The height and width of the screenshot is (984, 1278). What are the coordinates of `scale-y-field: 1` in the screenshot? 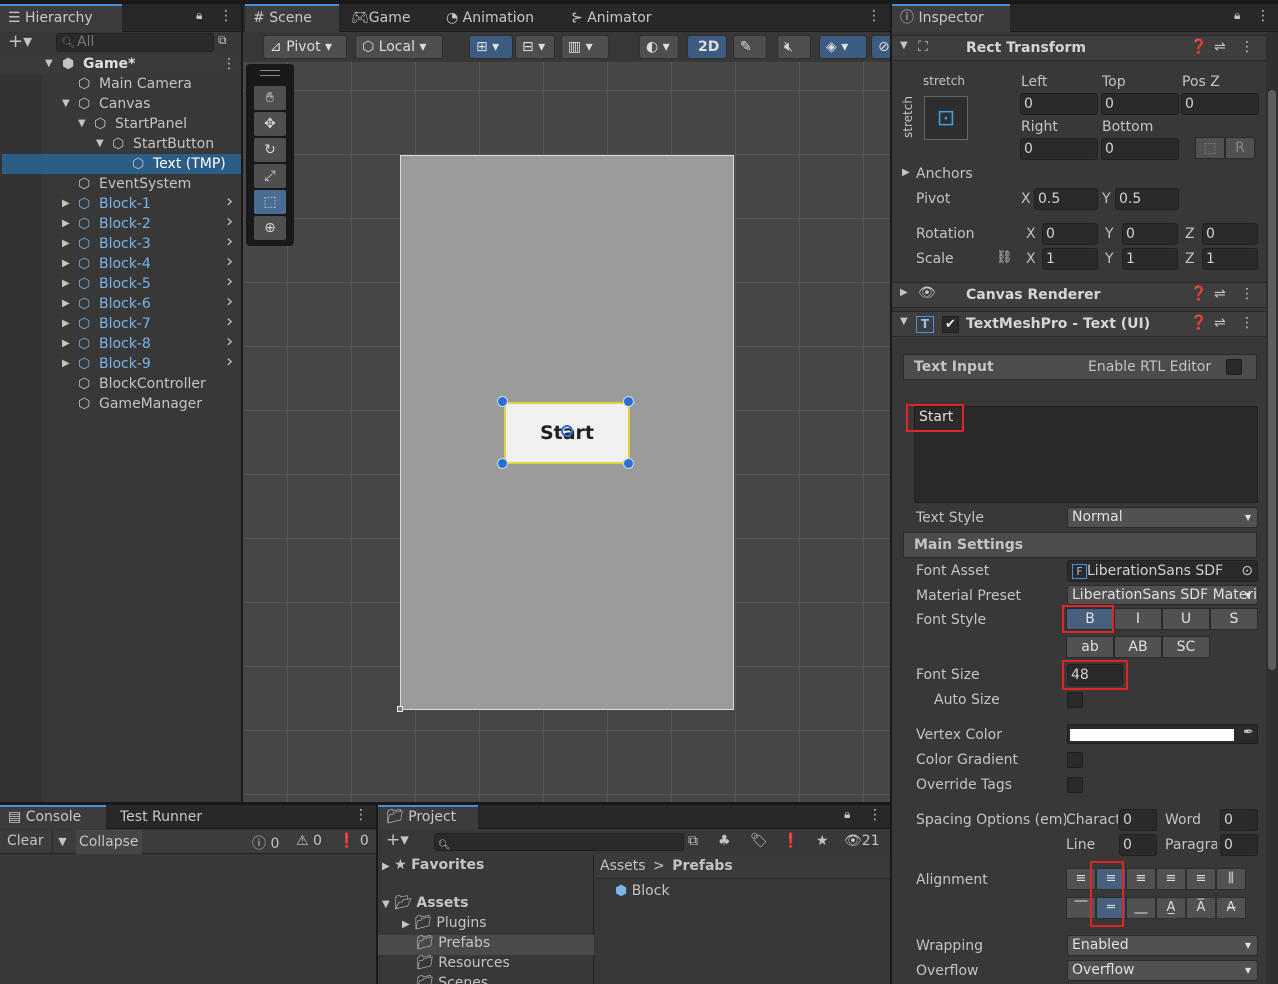 It's located at (1150, 259).